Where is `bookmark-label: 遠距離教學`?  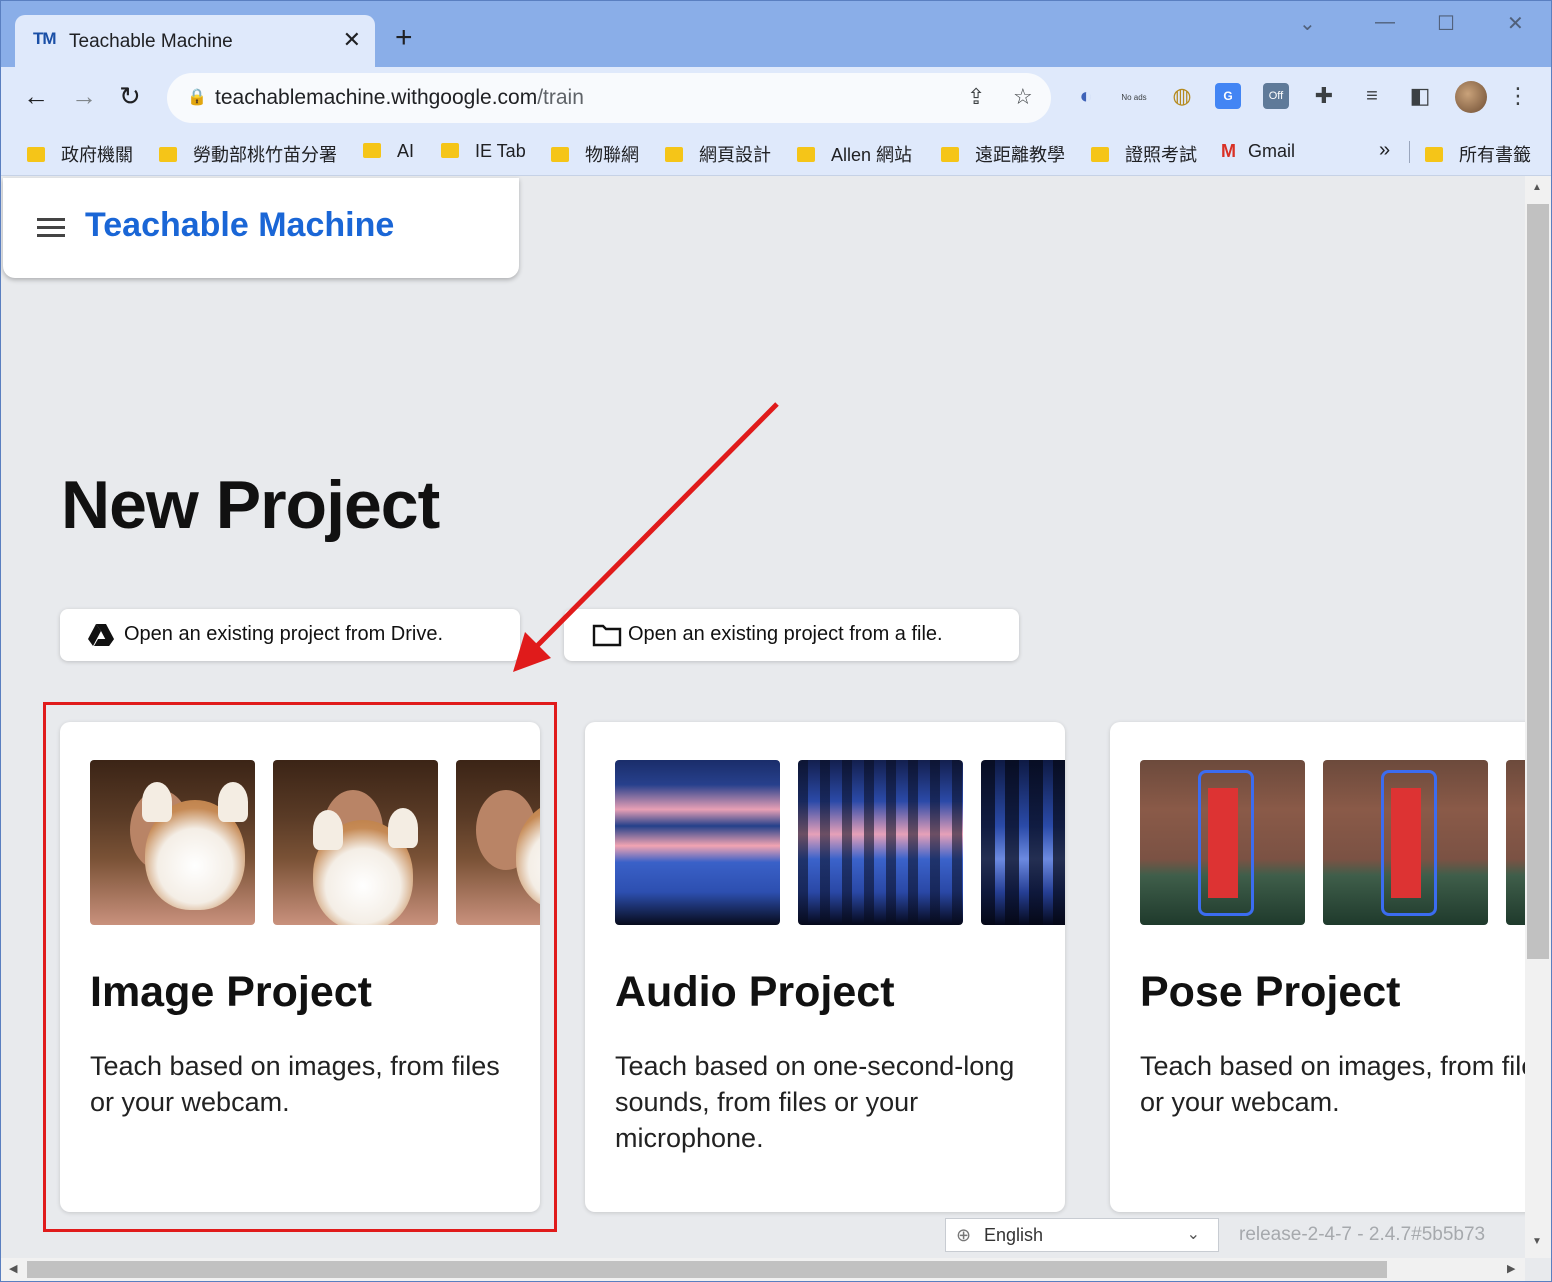
bookmark-label: 遠距離教學 is located at coordinates (1020, 155).